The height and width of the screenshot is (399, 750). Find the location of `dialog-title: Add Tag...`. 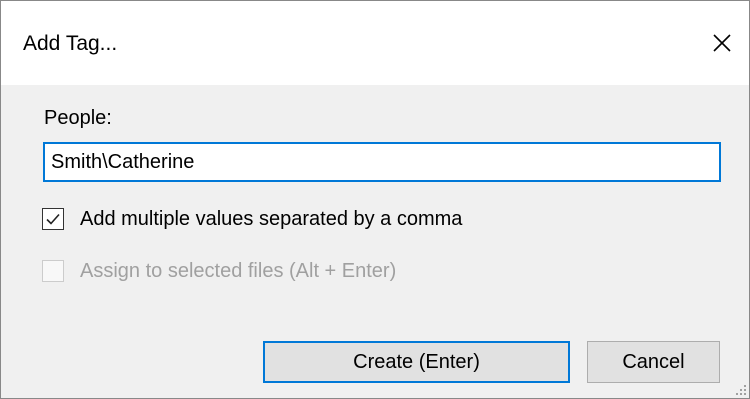

dialog-title: Add Tag... is located at coordinates (70, 43).